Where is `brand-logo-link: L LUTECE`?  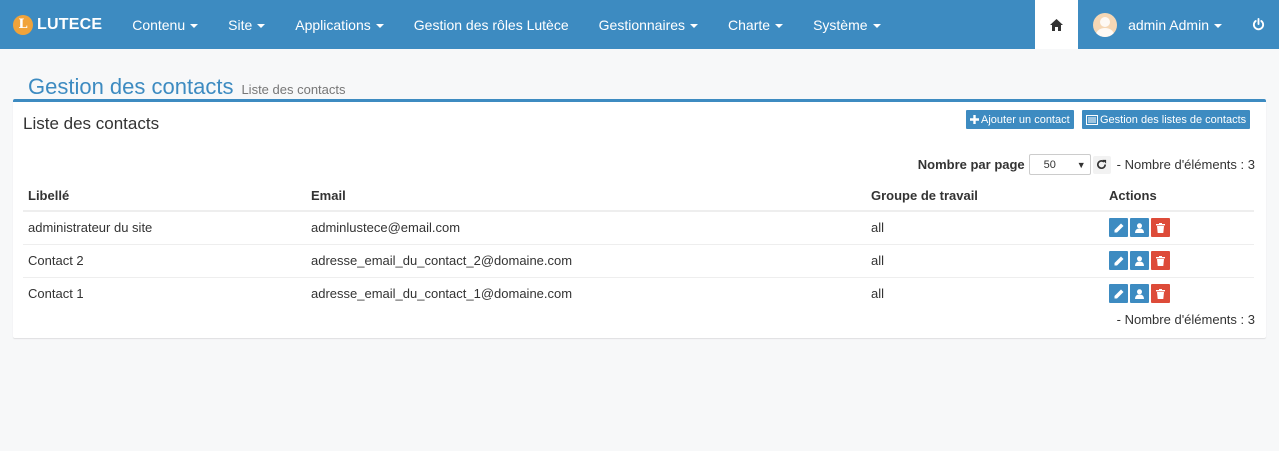
brand-logo-link: L LUTECE is located at coordinates (58, 24).